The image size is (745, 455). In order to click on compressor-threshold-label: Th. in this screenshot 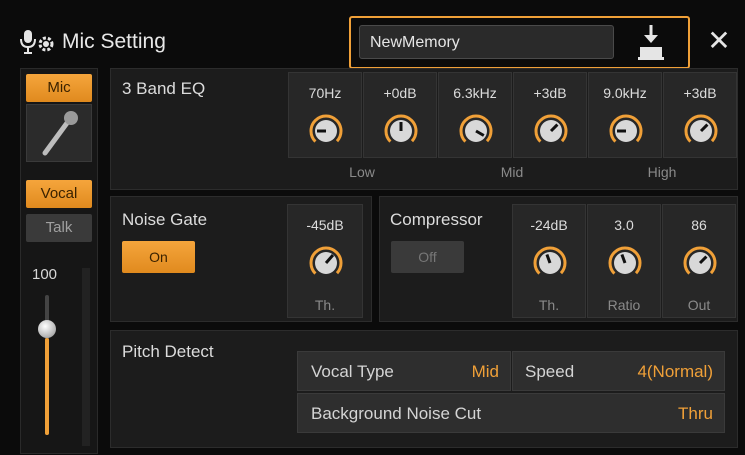, I will do `click(549, 305)`.